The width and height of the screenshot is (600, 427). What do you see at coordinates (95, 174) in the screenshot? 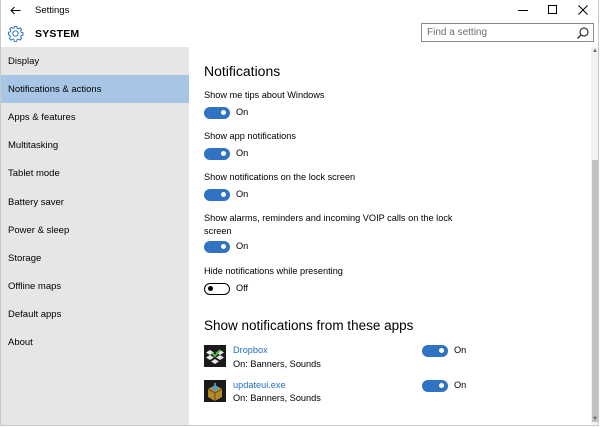
I see `sidebar-item-tablet-mode: Tablet mode` at bounding box center [95, 174].